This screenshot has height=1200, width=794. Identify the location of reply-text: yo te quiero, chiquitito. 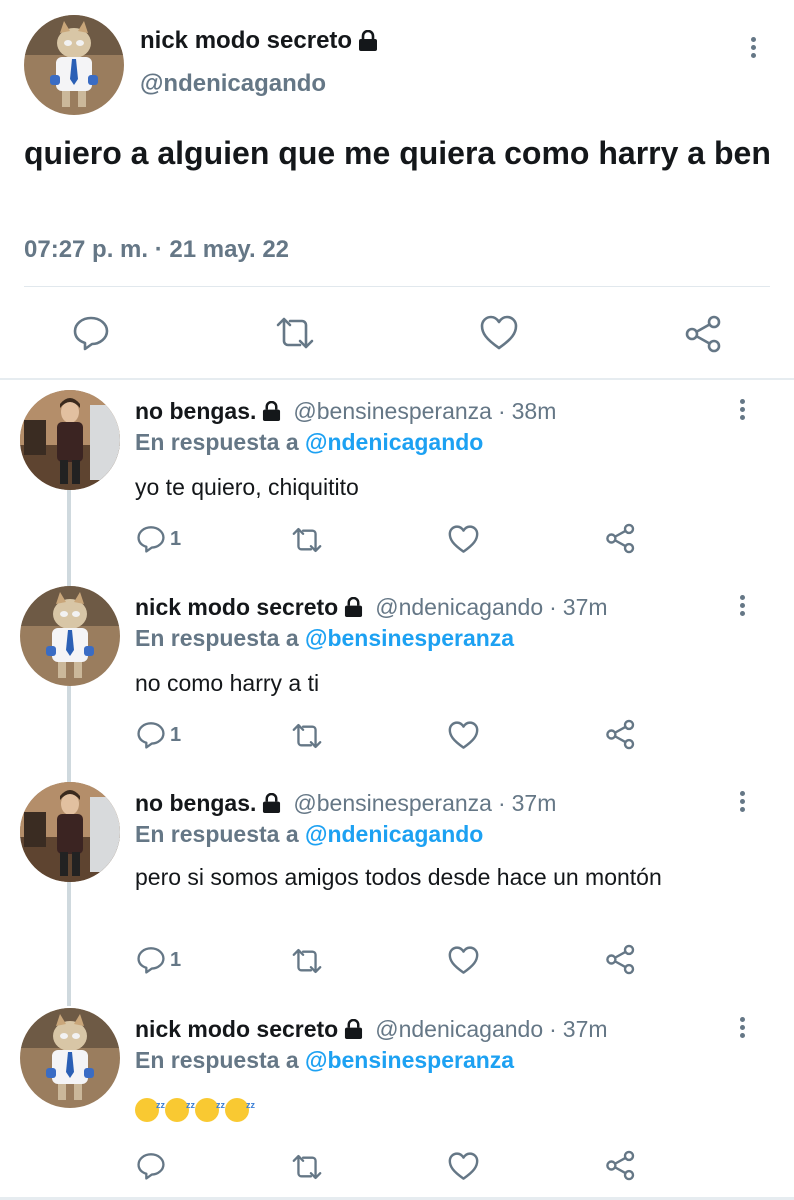
(247, 487).